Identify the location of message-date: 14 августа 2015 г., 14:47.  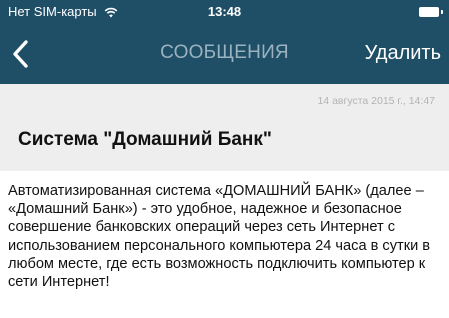
(376, 101).